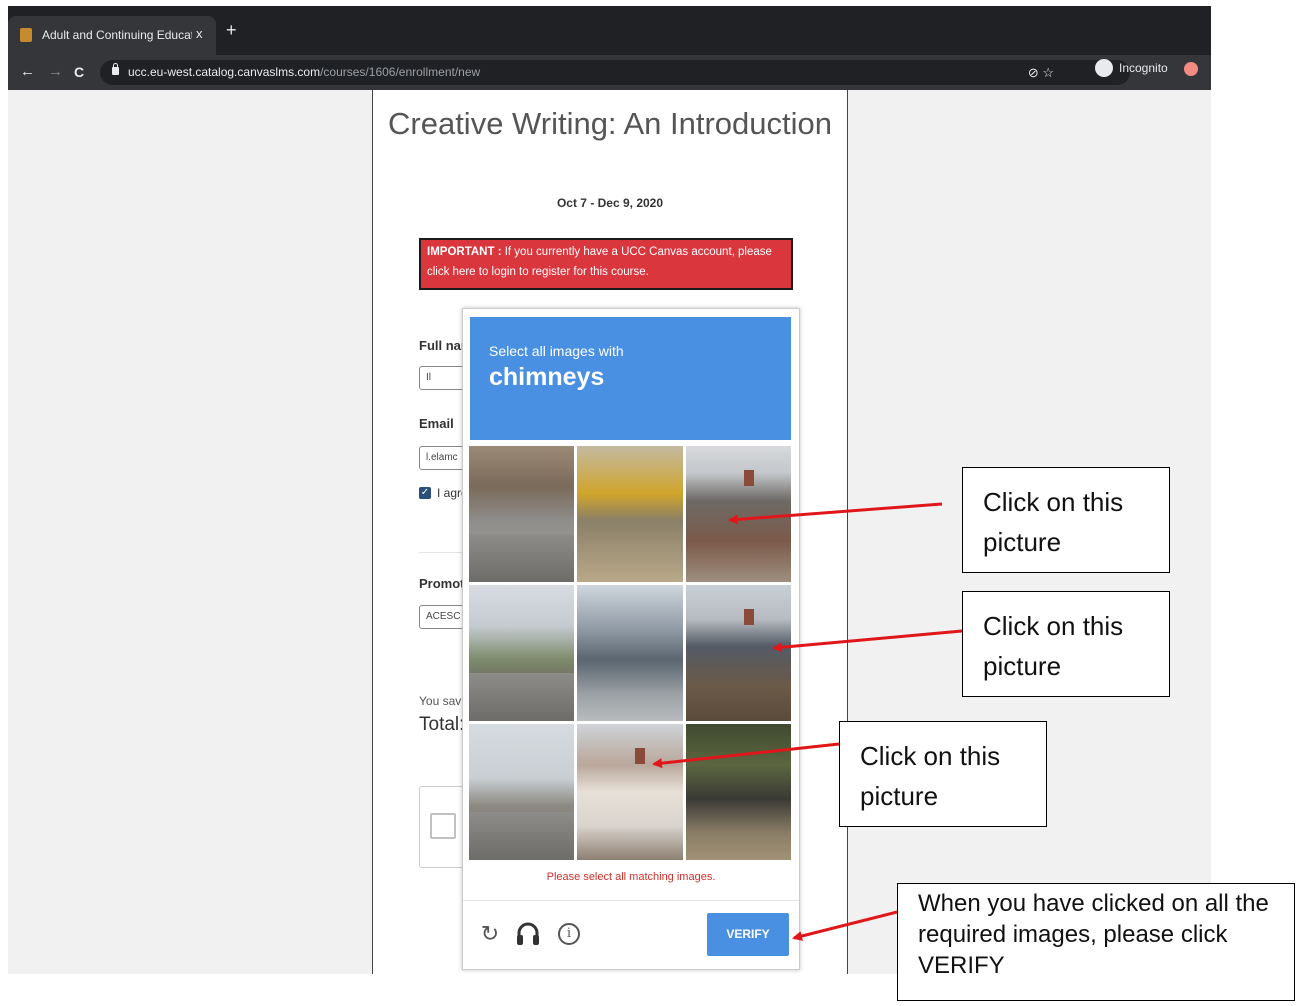  I want to click on arrow-to-verify, so click(845, 925).